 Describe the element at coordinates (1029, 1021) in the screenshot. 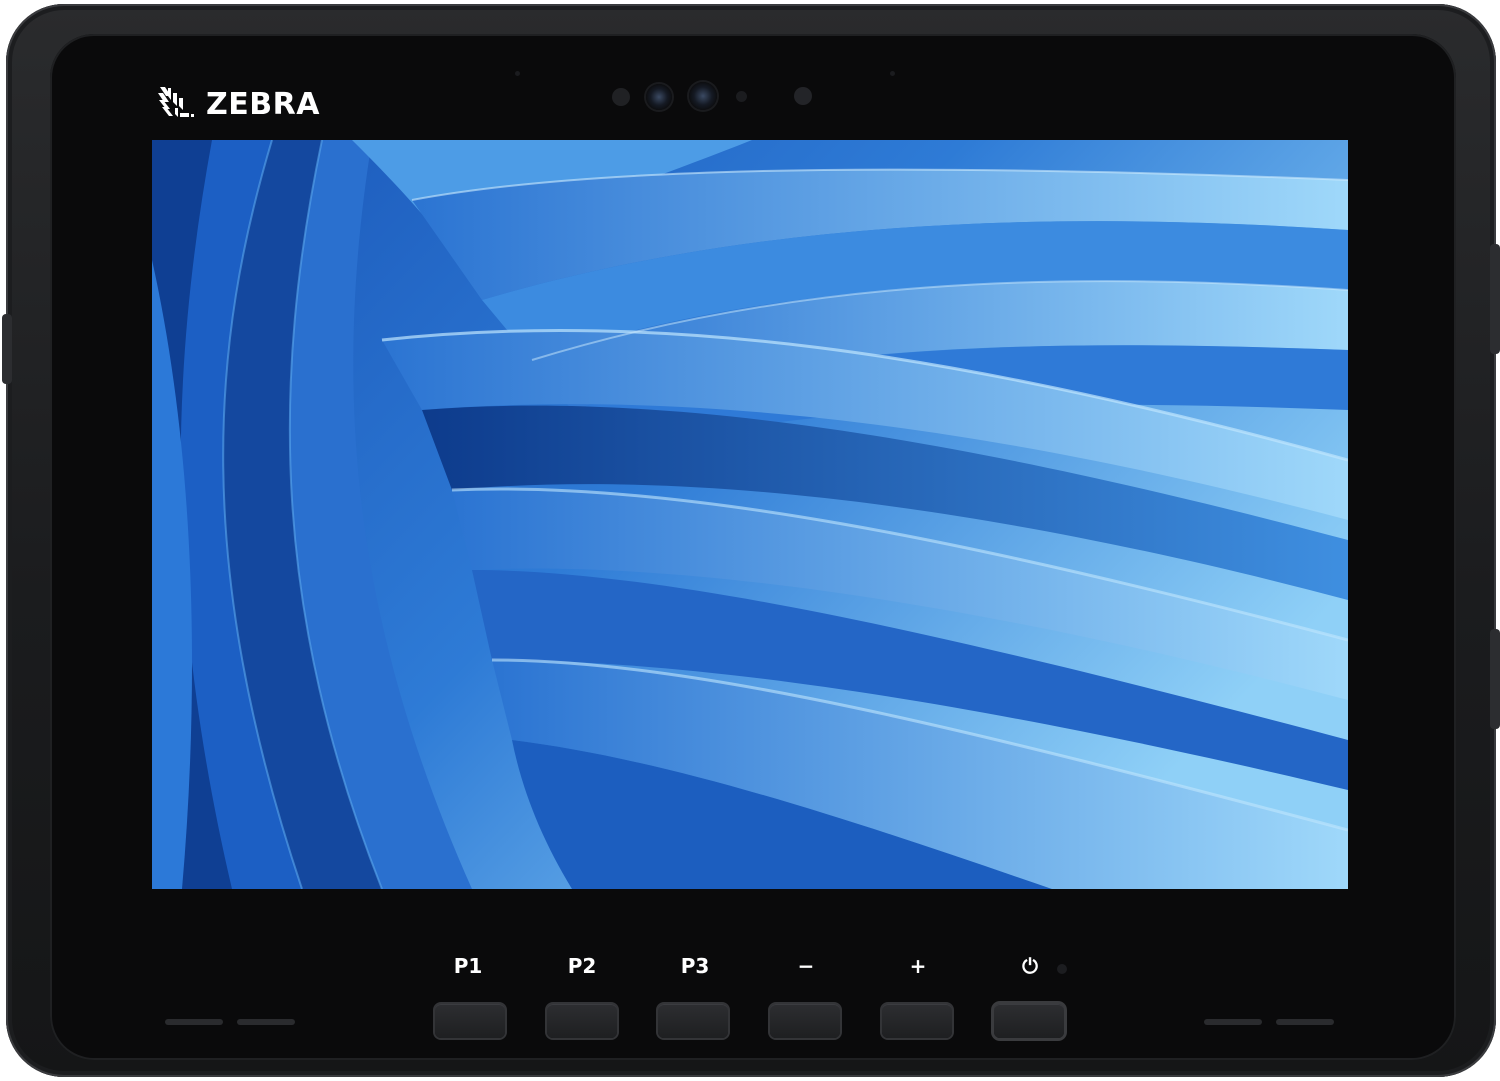

I see `power-button` at that location.